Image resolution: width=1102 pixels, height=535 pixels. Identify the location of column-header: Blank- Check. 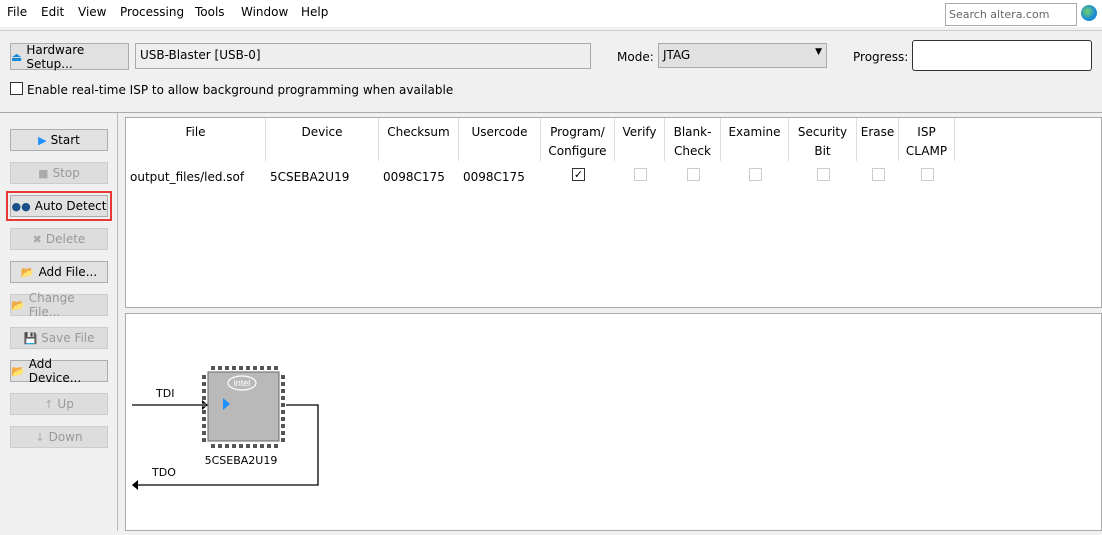
(693, 139).